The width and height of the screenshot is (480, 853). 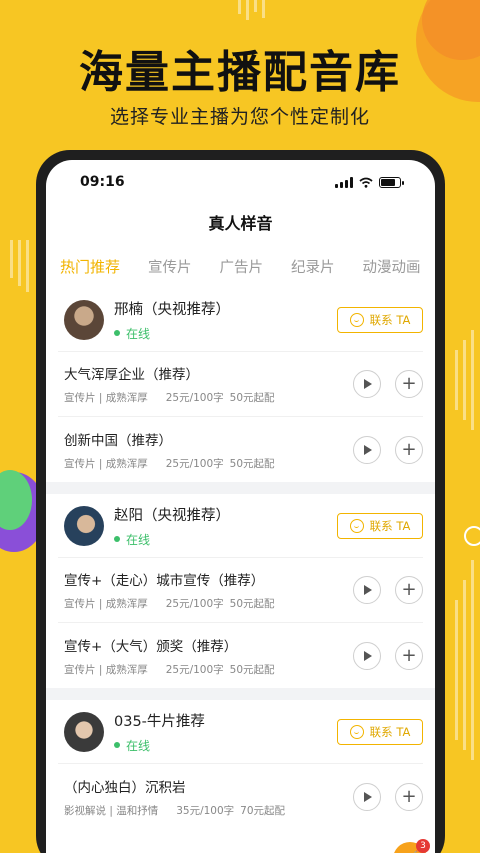 What do you see at coordinates (240, 182) in the screenshot?
I see `status-bar: 09:16` at bounding box center [240, 182].